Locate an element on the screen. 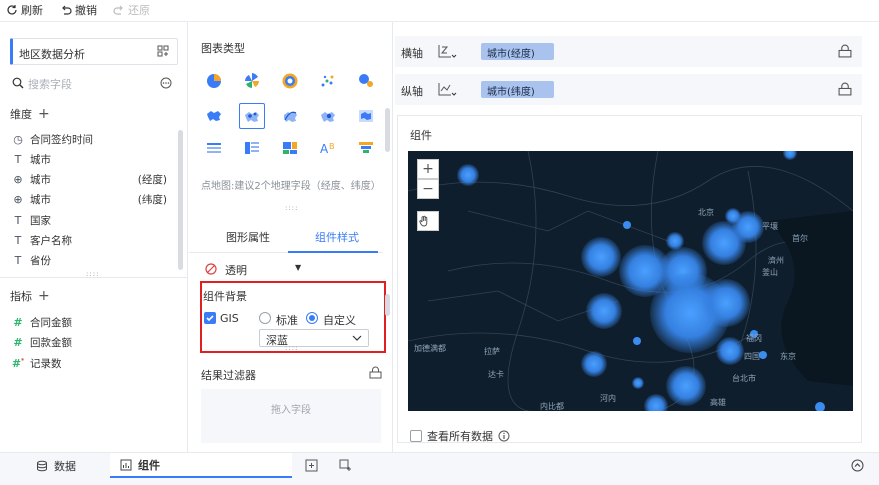  region-map-type is located at coordinates (214, 116).